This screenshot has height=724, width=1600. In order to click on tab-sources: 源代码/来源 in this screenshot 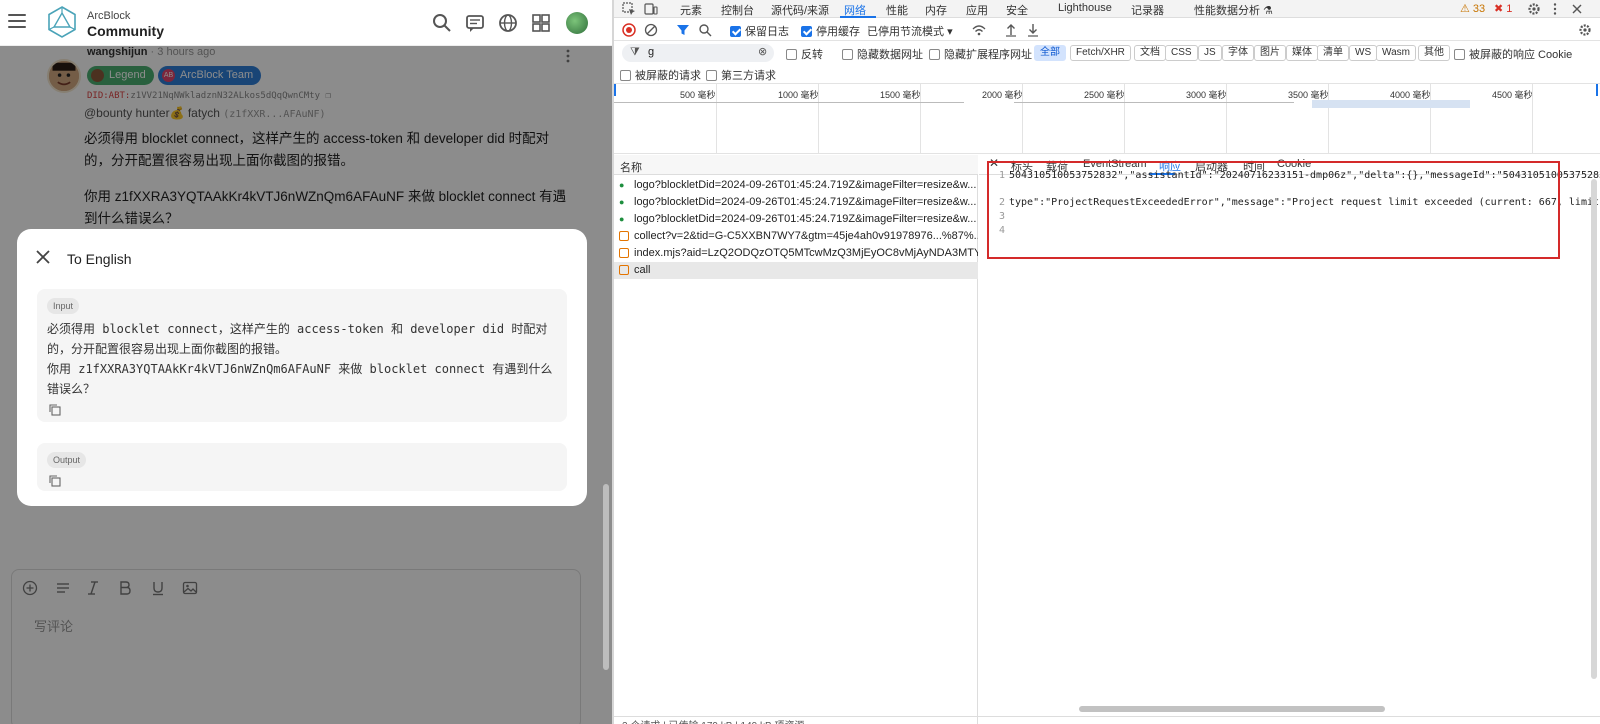, I will do `click(800, 10)`.